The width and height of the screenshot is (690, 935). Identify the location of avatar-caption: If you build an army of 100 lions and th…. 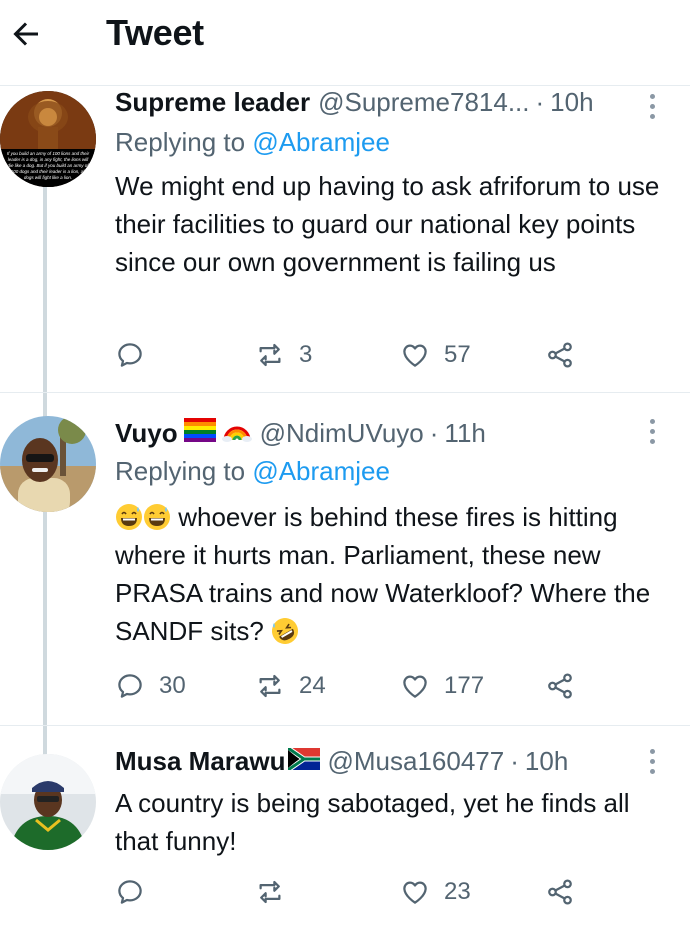
(48, 165).